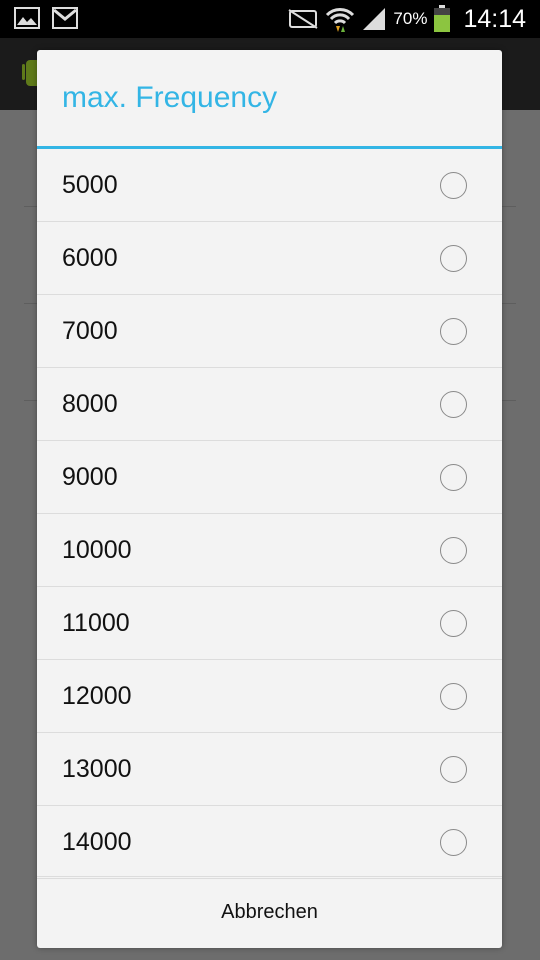 The width and height of the screenshot is (540, 960). Describe the element at coordinates (269, 185) in the screenshot. I see `list-item: 5000` at that location.